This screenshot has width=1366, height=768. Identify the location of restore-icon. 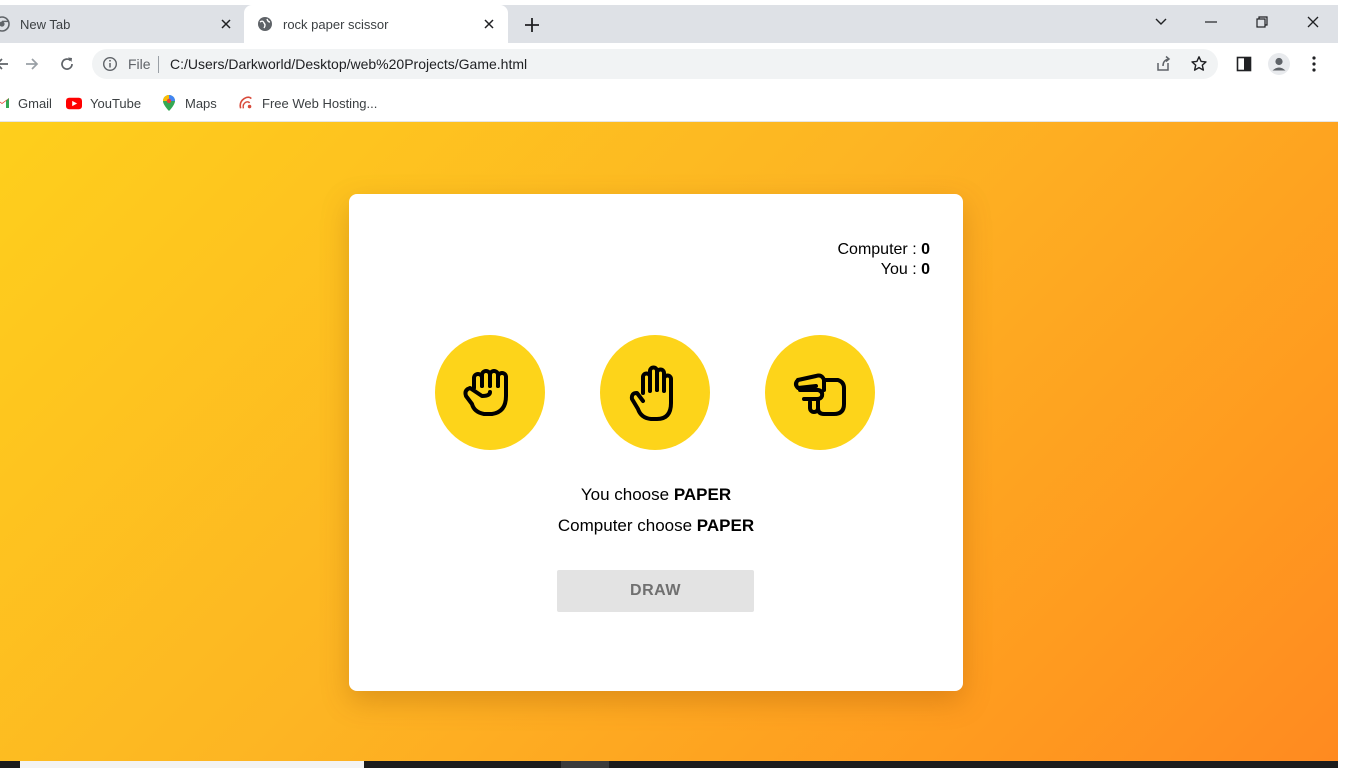
(1262, 22).